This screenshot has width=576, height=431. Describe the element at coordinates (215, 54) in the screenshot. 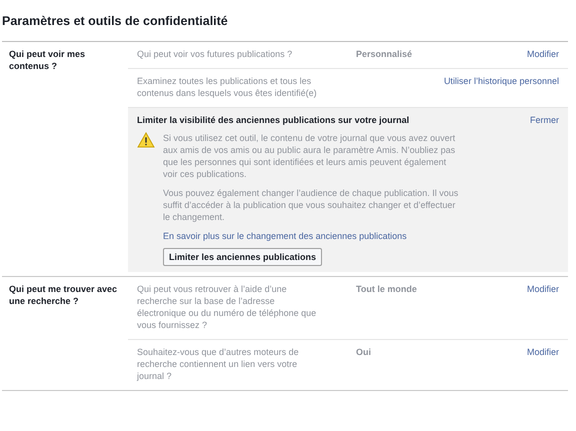

I see `setting-question: Qui peut voir vos futures publications ?` at that location.